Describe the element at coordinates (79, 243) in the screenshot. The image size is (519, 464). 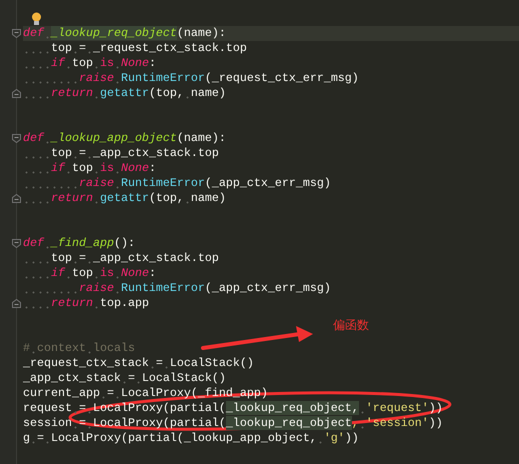
I see `code-line: def _find_app():` at that location.